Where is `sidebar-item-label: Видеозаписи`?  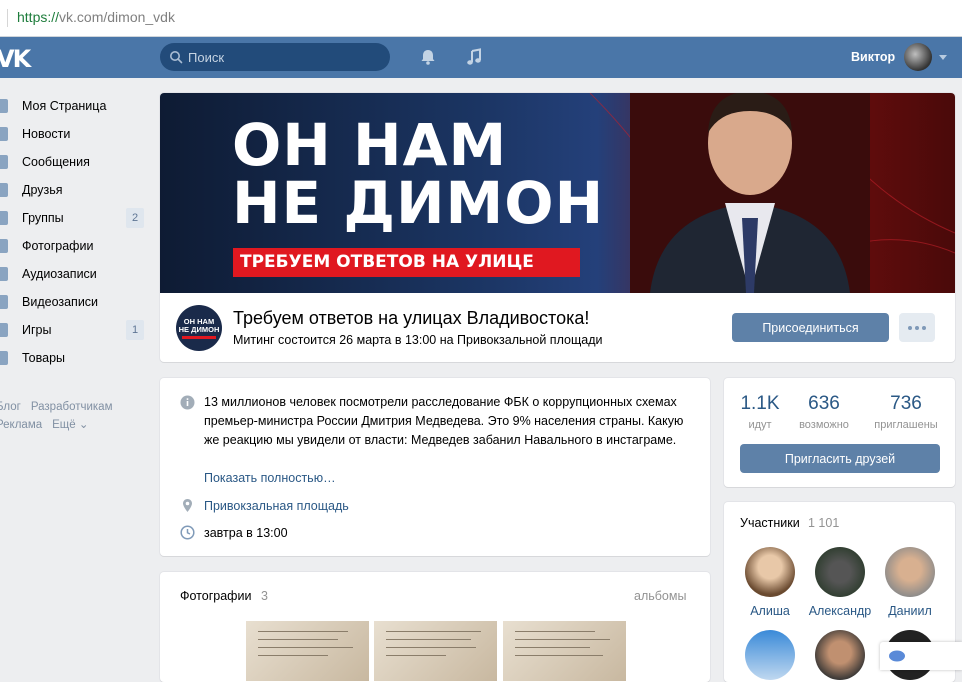
sidebar-item-label: Видеозаписи is located at coordinates (60, 302).